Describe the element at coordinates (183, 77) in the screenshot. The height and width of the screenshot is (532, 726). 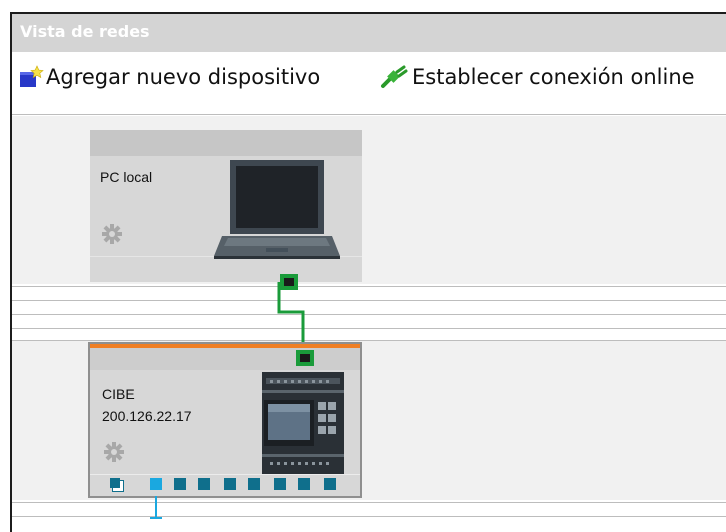
I see `add-new-device-label: Agregar nuevo dispositivo` at that location.